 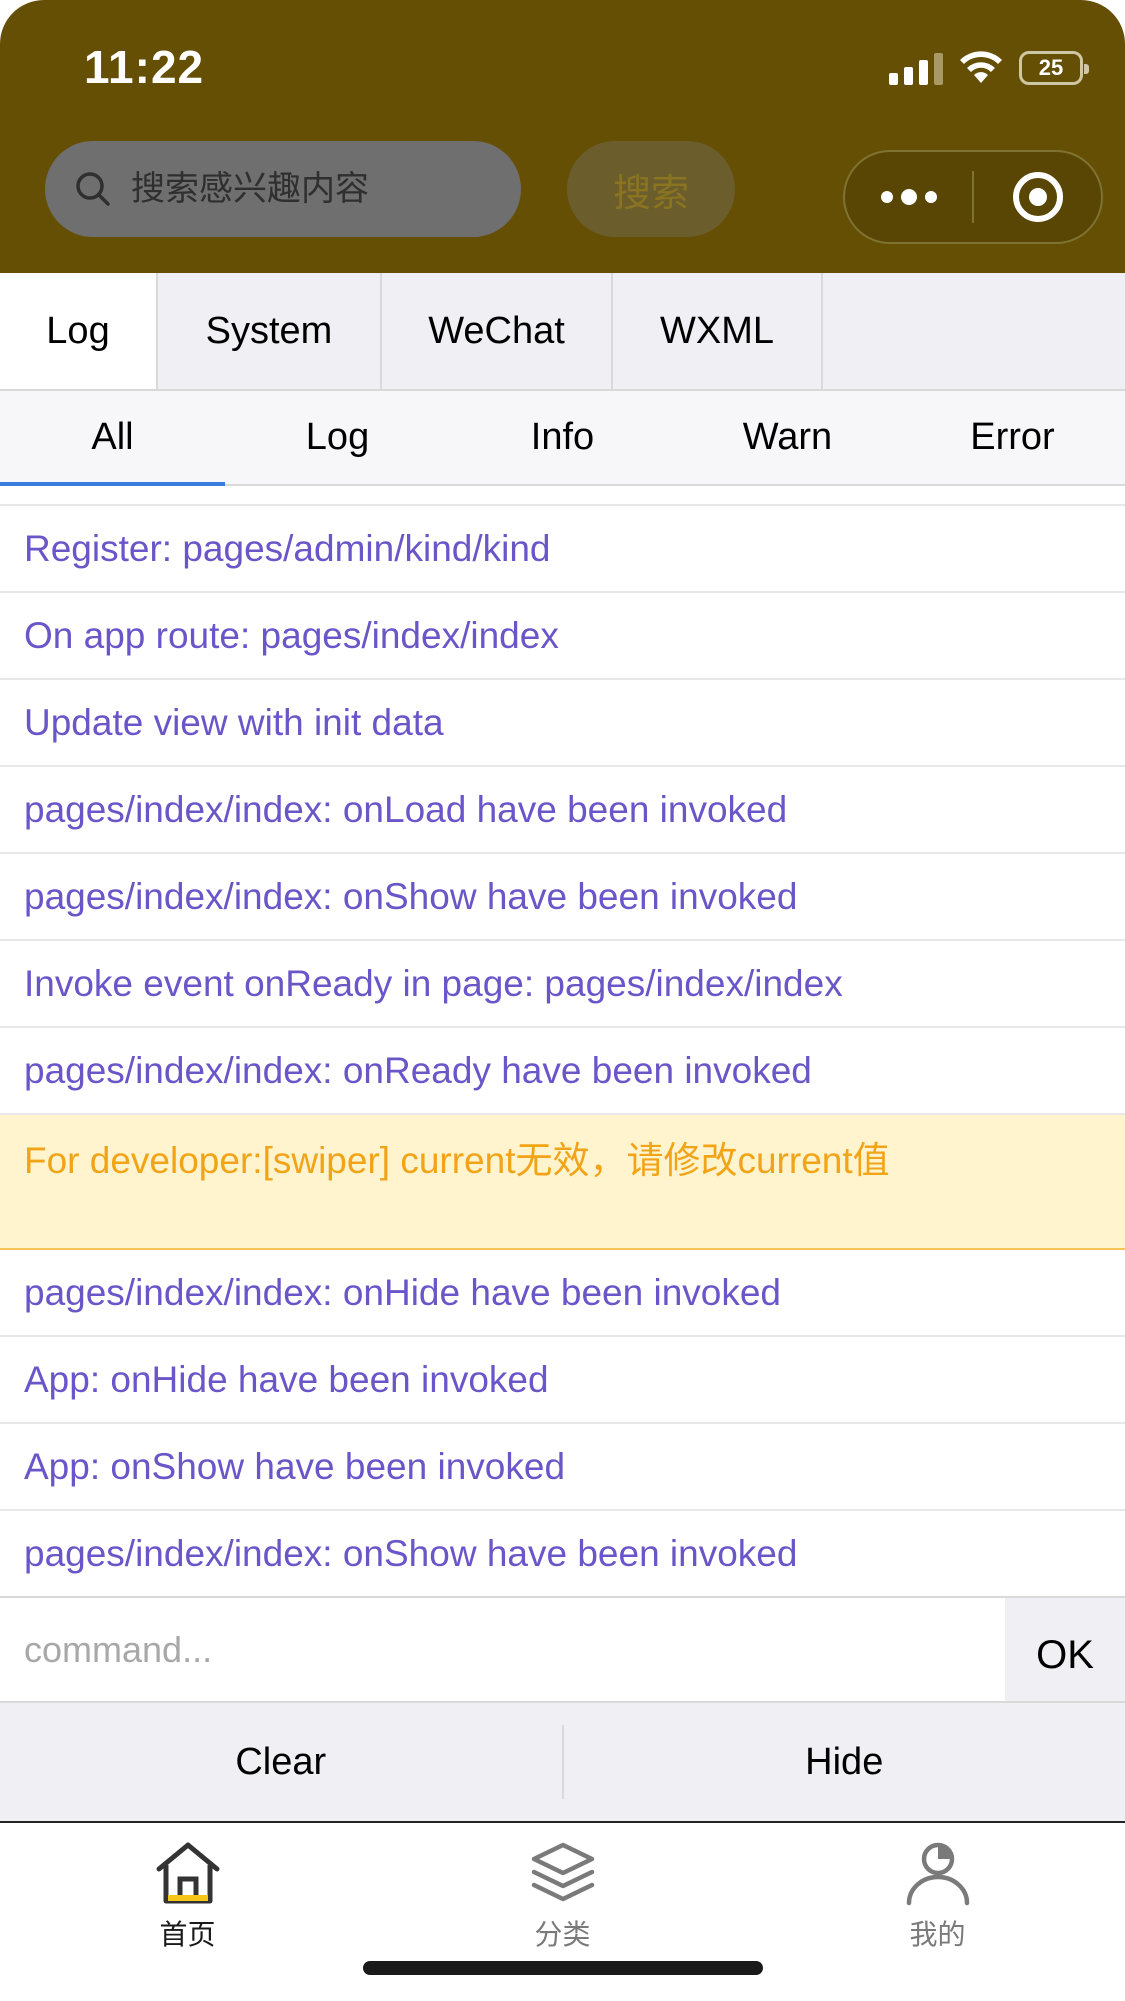 What do you see at coordinates (562, 136) in the screenshot?
I see `header: 11:22 25 搜索` at bounding box center [562, 136].